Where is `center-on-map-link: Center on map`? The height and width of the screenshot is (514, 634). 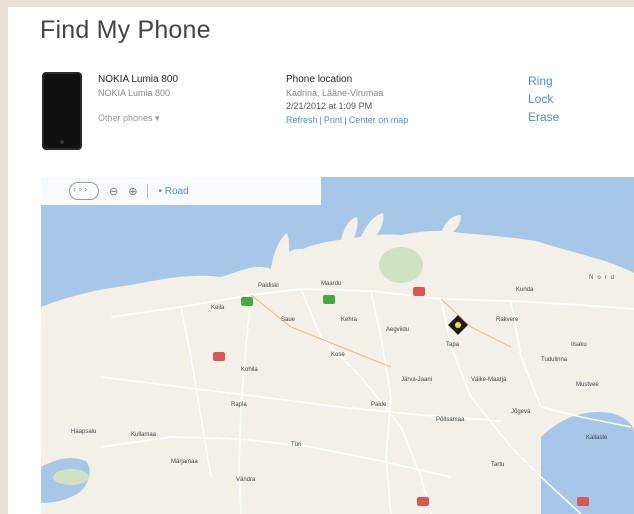
center-on-map-link: Center on map is located at coordinates (379, 120).